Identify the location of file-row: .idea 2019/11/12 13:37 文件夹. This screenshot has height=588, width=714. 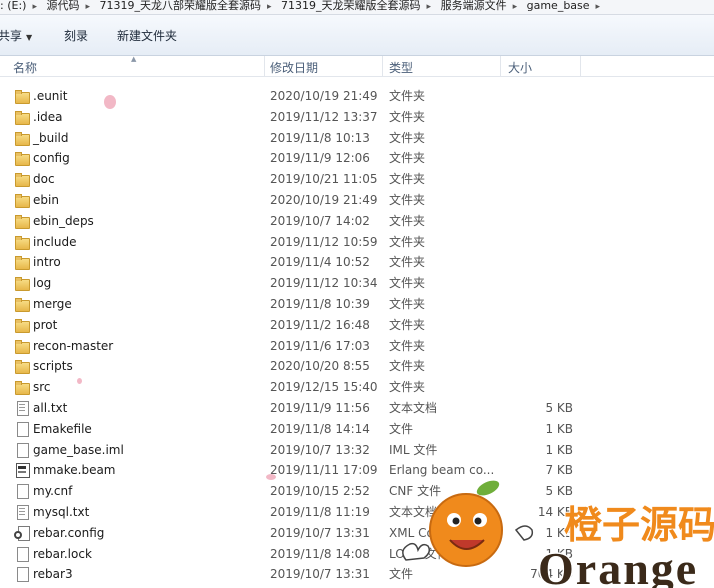
(357, 117).